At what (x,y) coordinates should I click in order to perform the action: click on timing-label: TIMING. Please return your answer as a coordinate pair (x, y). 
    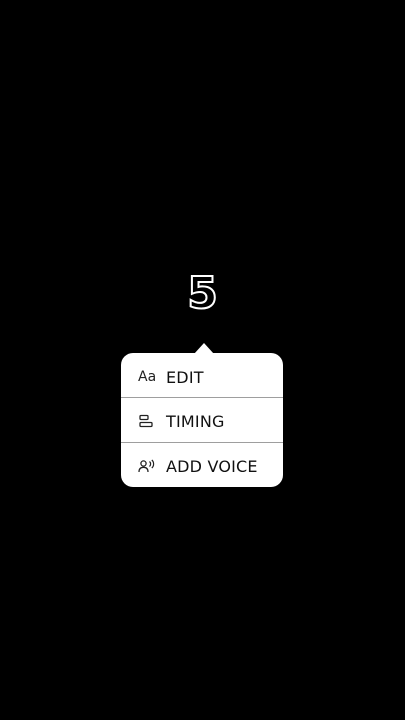
    Looking at the image, I should click on (195, 421).